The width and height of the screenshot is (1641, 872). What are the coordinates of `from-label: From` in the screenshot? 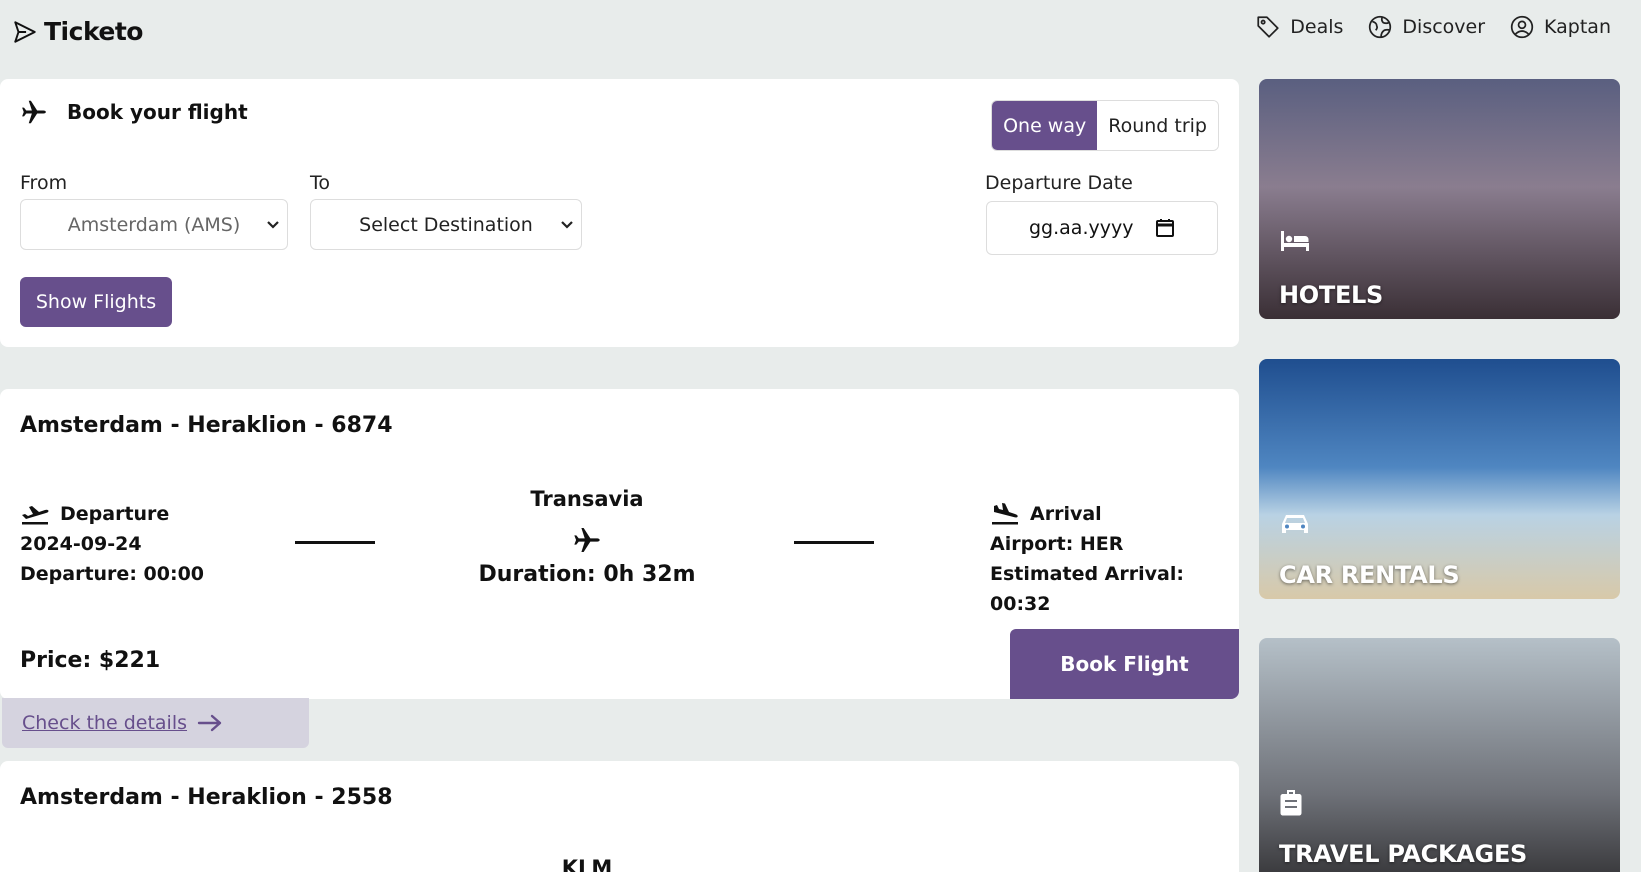 It's located at (44, 183).